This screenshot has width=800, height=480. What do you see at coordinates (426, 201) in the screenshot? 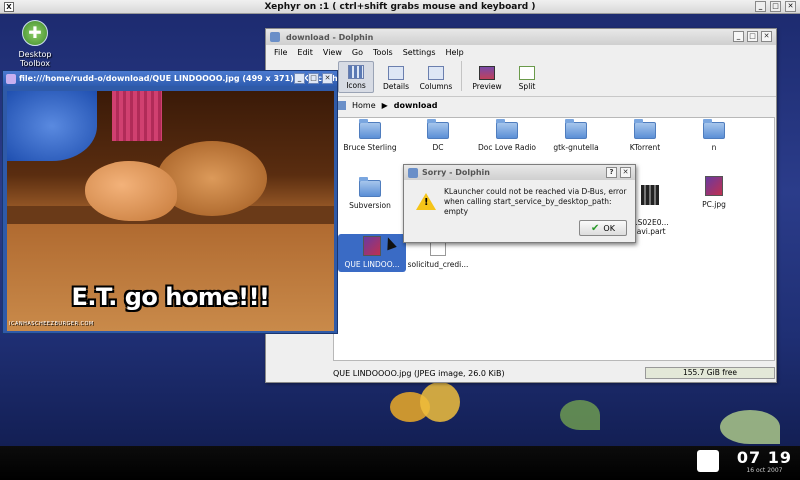
I see `warning-icon: !` at bounding box center [426, 201].